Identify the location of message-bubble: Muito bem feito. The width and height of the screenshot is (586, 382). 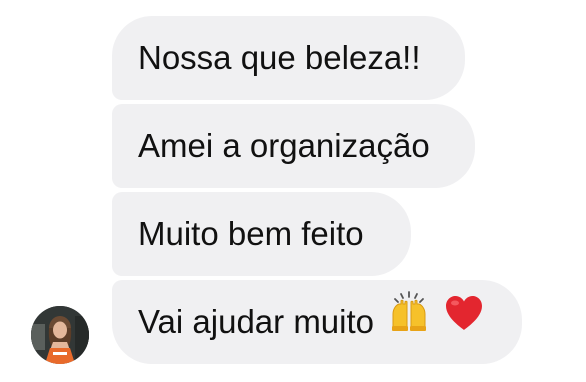
(261, 234).